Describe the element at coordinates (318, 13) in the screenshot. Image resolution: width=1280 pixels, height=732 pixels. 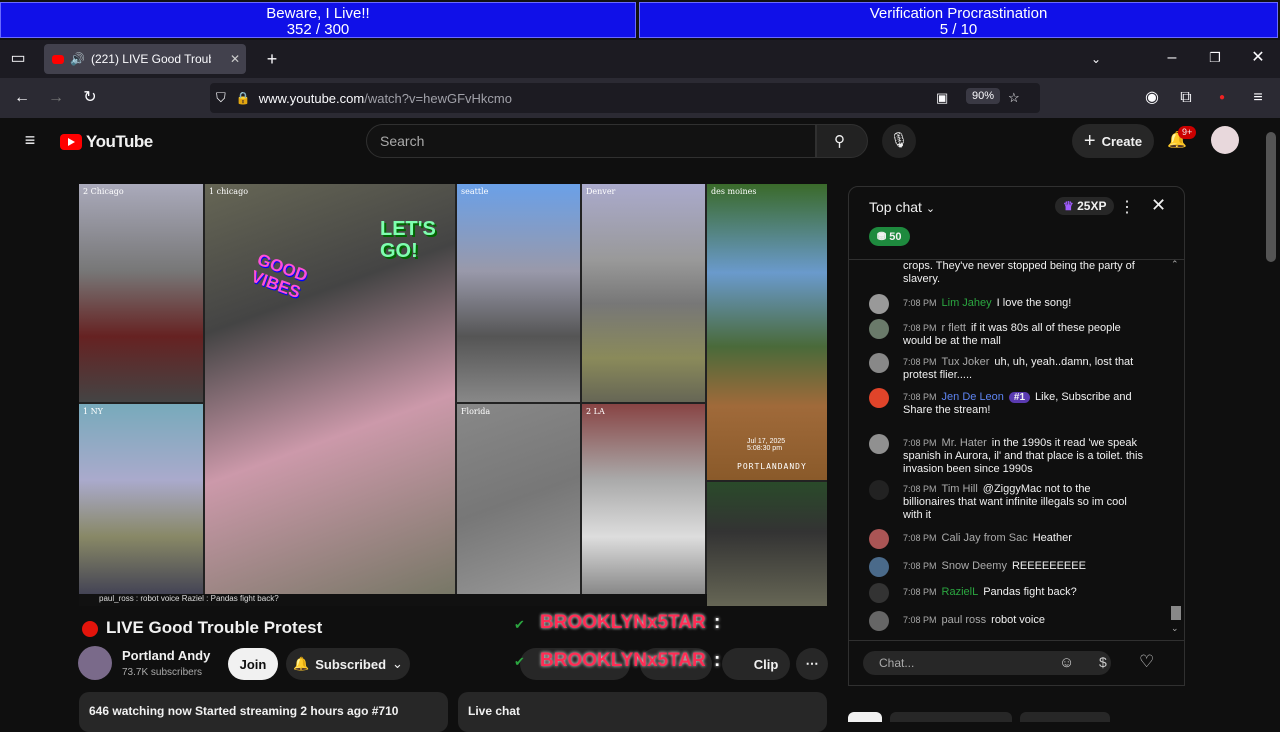
I see `goal-title: Beware, I Live!!` at that location.